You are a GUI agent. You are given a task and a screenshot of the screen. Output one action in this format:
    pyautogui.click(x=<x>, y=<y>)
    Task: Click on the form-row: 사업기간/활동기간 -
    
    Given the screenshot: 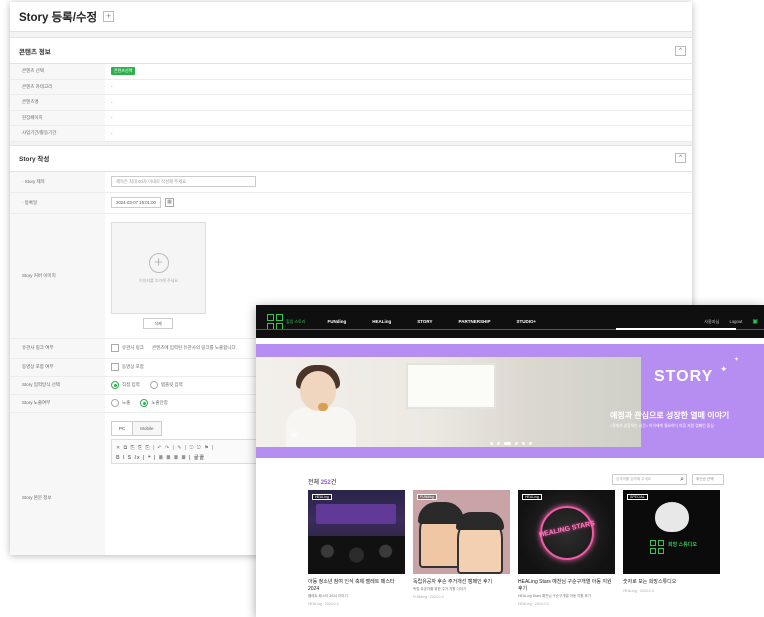 What is the action you would take?
    pyautogui.click(x=351, y=134)
    